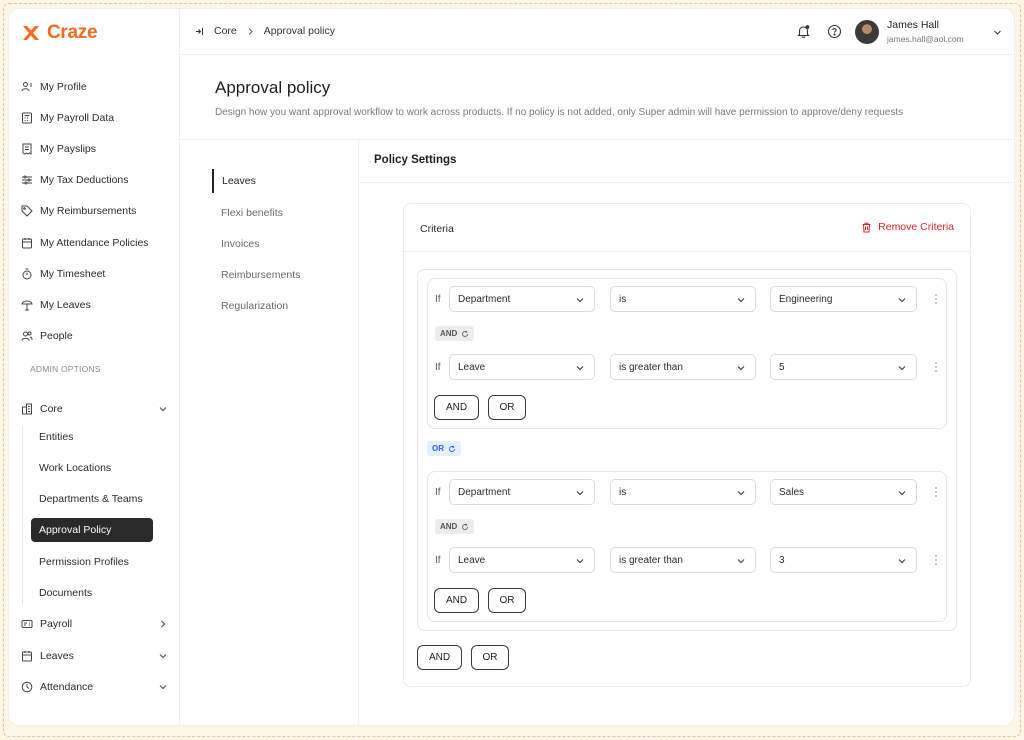  Describe the element at coordinates (273, 87) in the screenshot. I see `page-title: Approval policy` at that location.